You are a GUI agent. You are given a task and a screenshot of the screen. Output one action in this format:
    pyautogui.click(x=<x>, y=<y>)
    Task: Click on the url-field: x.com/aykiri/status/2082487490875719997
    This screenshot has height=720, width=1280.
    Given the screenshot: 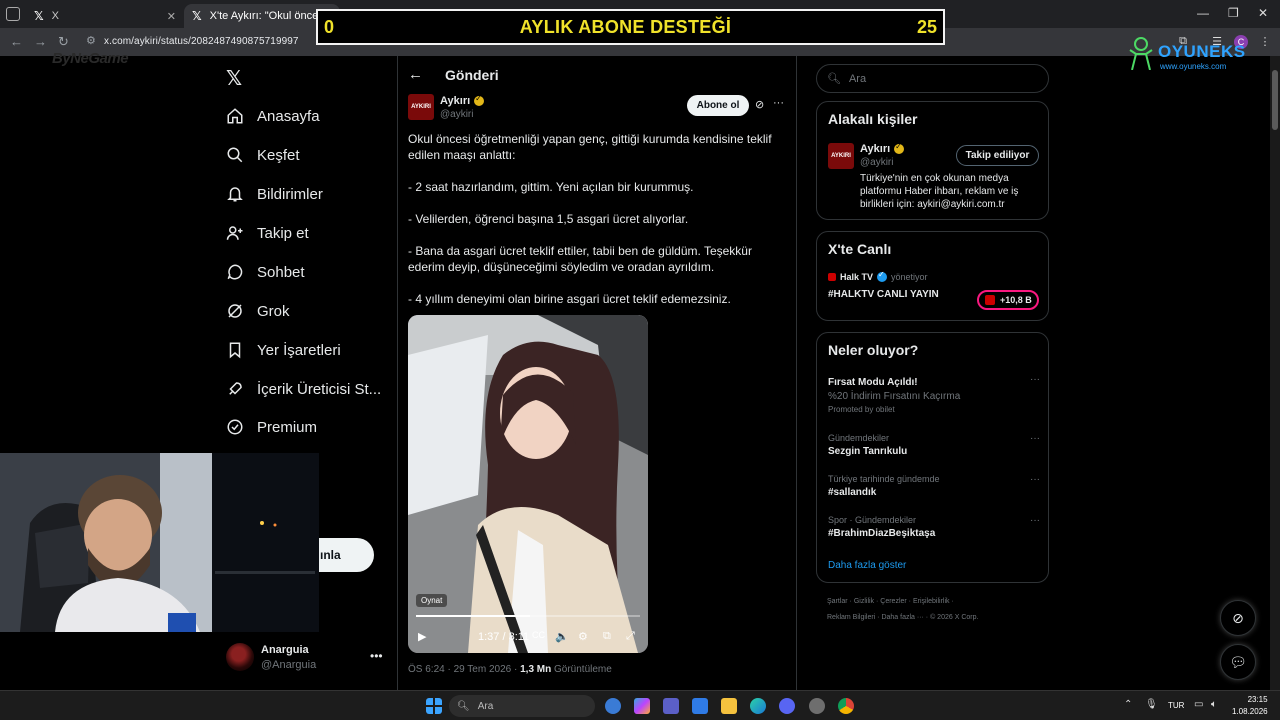 What is the action you would take?
    pyautogui.click(x=201, y=41)
    